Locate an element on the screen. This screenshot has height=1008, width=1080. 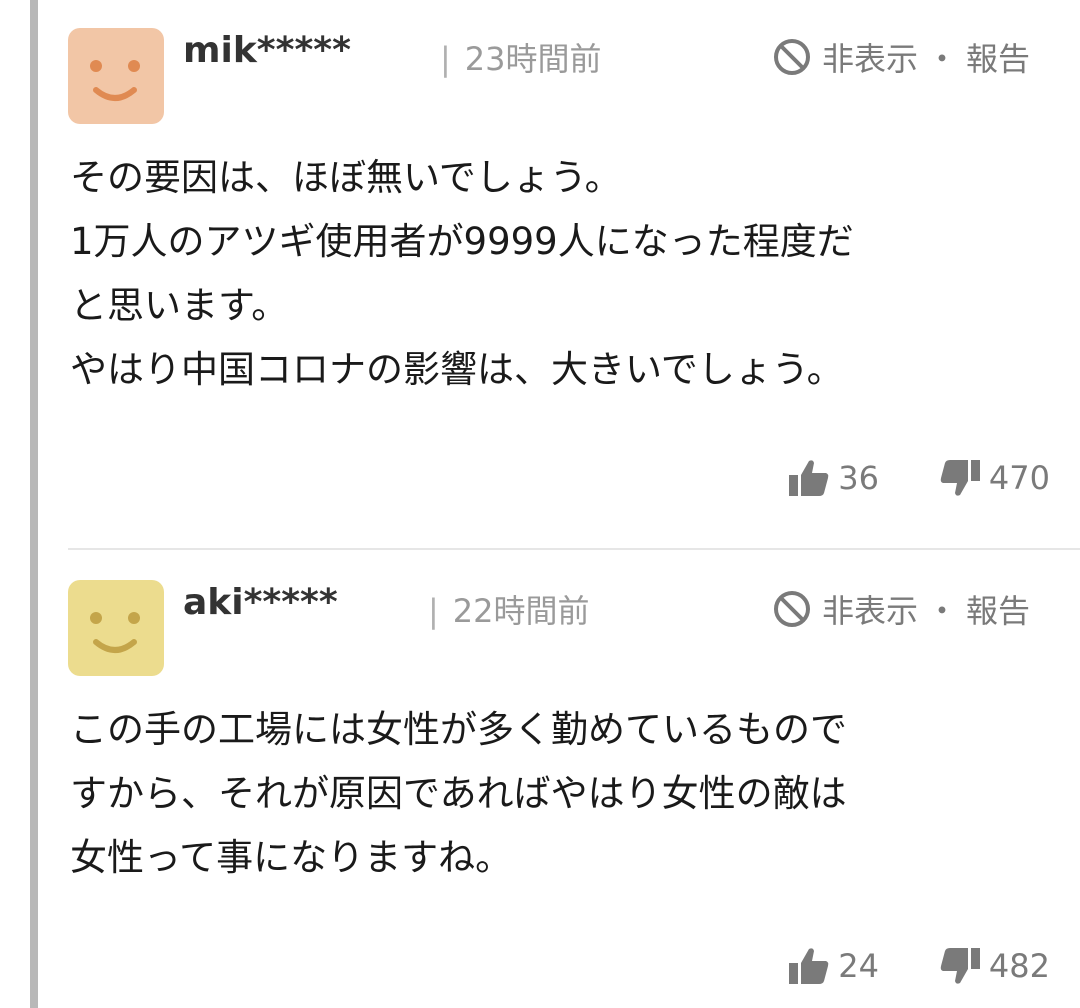
comment-line: すから、それが原因であればやはり女性の敵は is located at coordinates (458, 793).